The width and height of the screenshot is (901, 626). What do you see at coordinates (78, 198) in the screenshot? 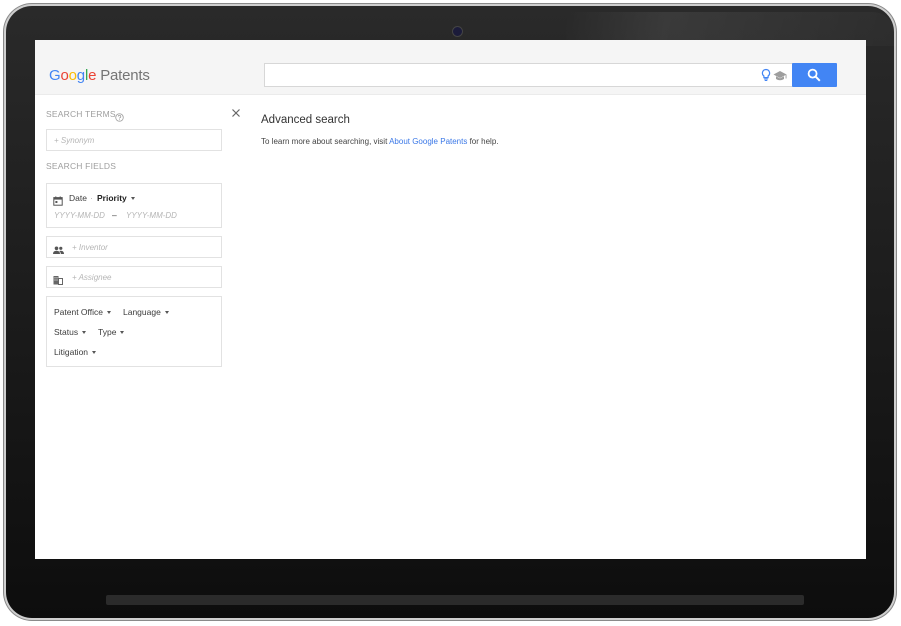
I see `date-label: Date` at bounding box center [78, 198].